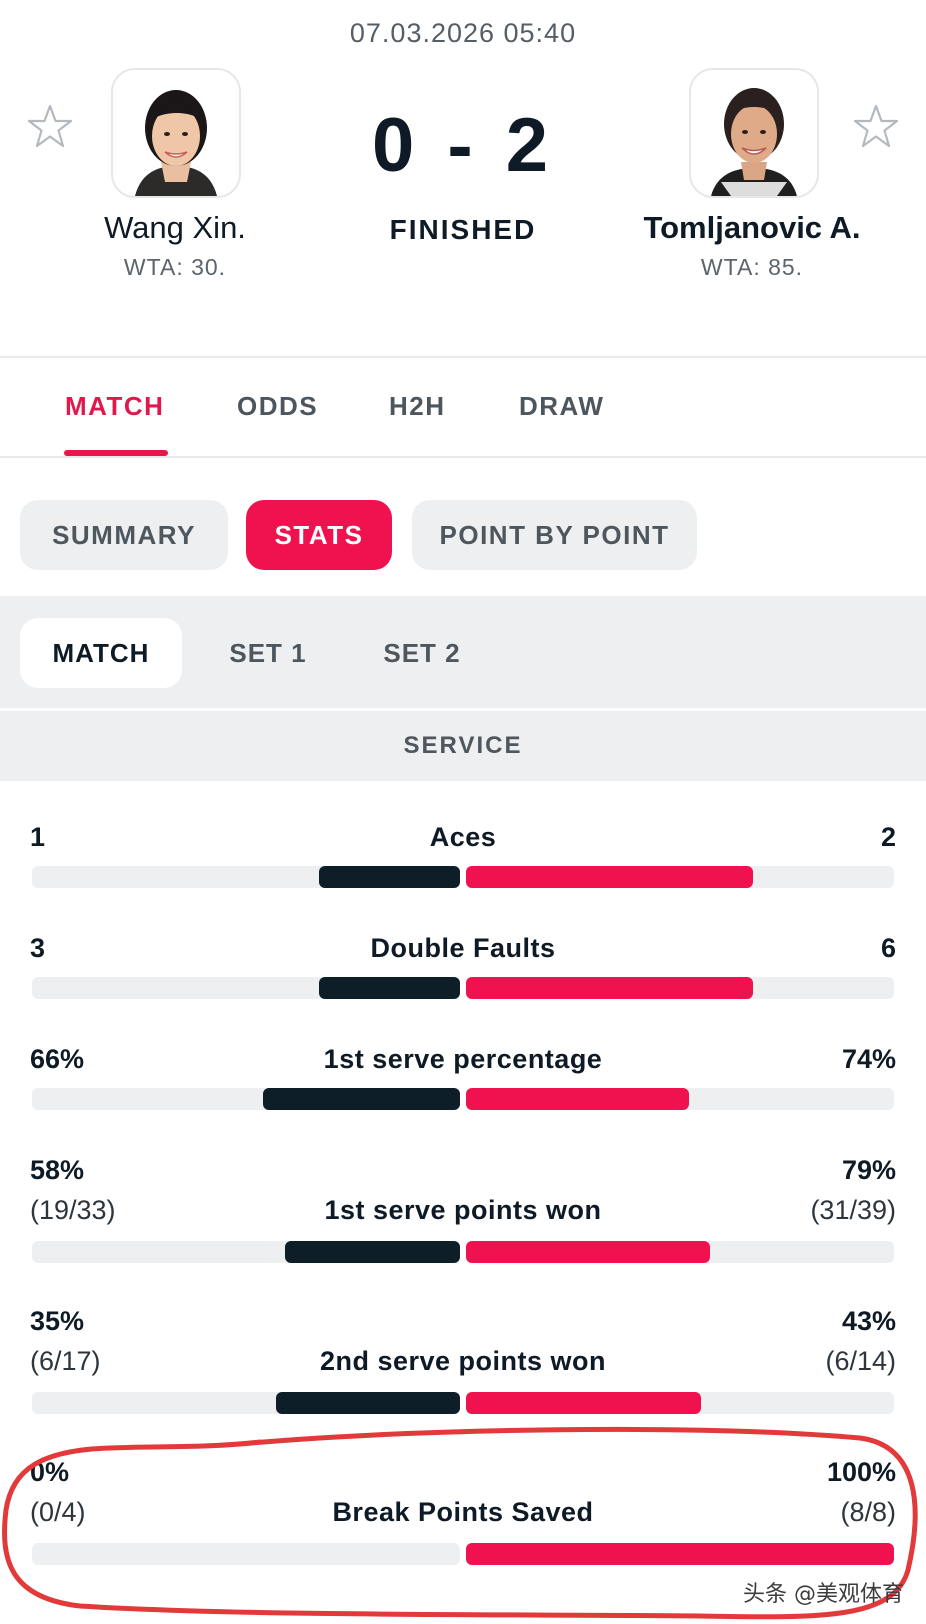  What do you see at coordinates (752, 228) in the screenshot?
I see `player-name-away: Tomljanovic A.` at bounding box center [752, 228].